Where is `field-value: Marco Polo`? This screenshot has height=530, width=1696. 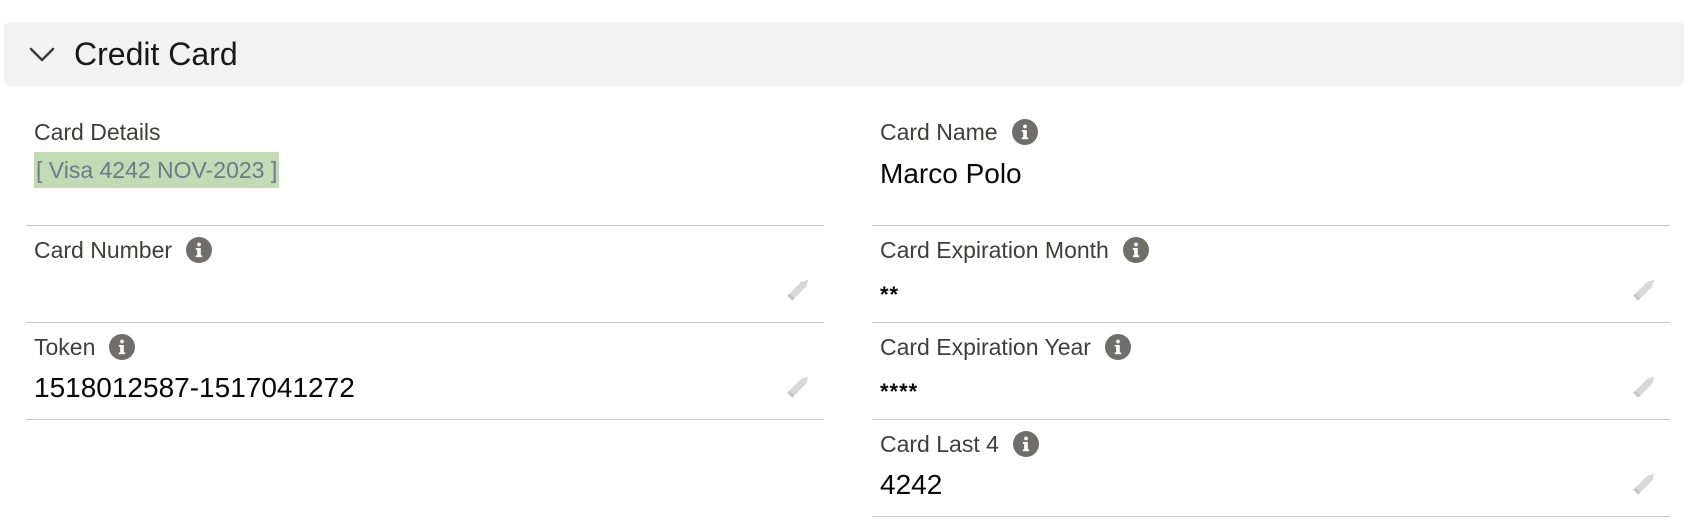 field-value: Marco Polo is located at coordinates (951, 173).